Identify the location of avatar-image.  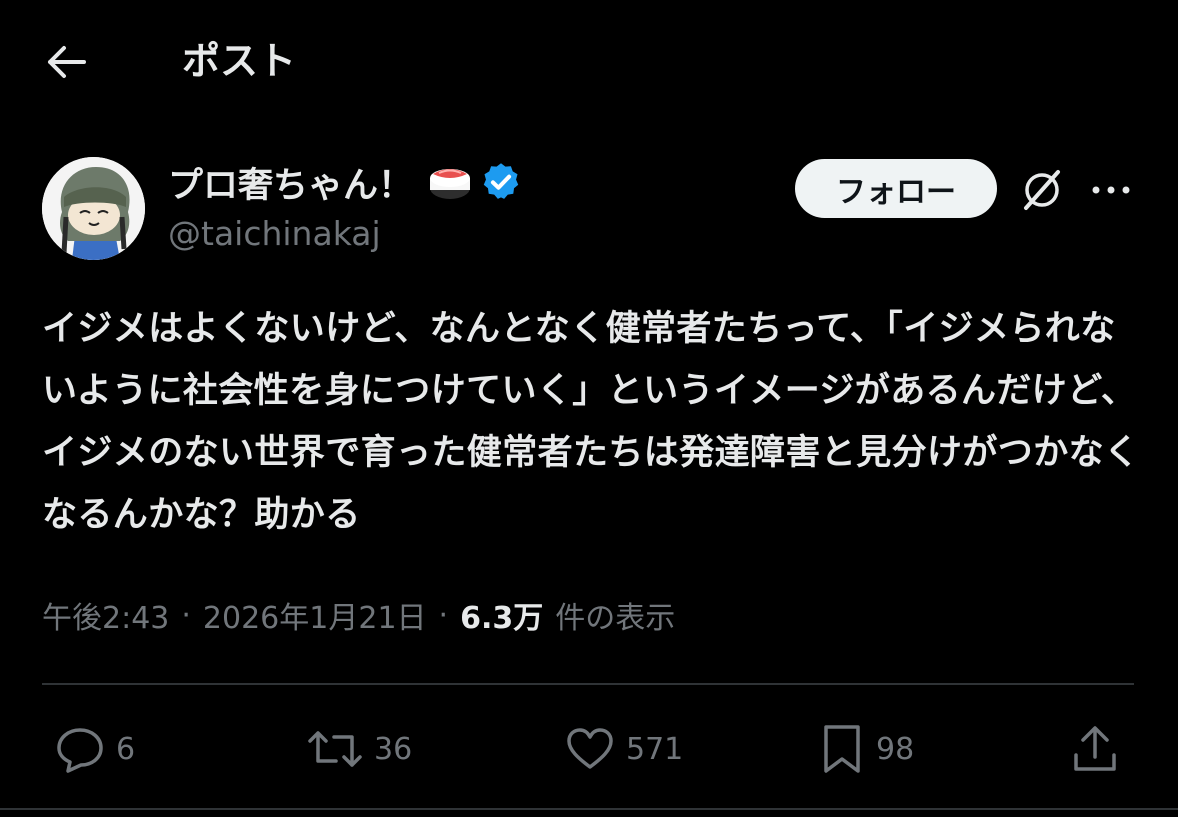
(93, 208).